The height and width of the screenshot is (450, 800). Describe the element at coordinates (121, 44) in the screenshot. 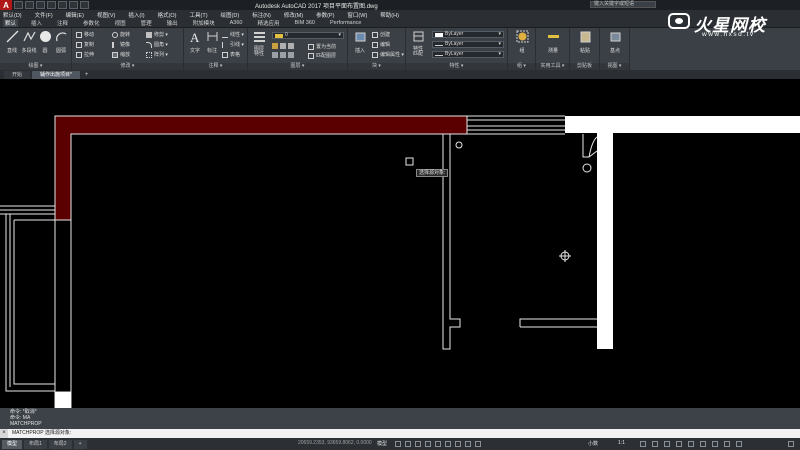

I see `mirror-tool: 镜像` at that location.